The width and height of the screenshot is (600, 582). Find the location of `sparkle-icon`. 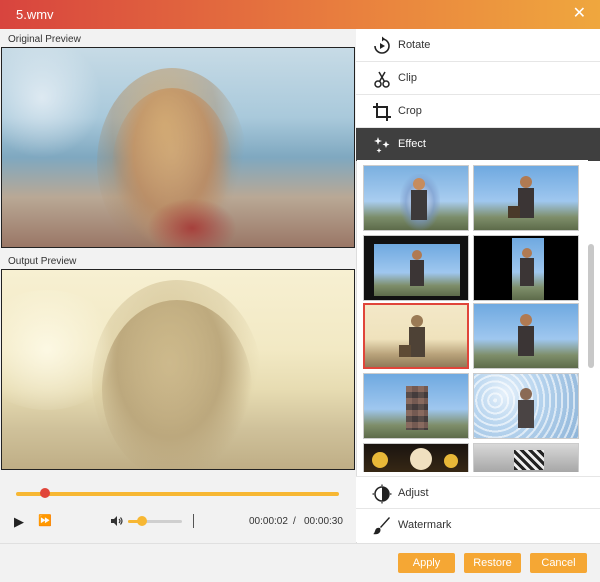

sparkle-icon is located at coordinates (382, 145).